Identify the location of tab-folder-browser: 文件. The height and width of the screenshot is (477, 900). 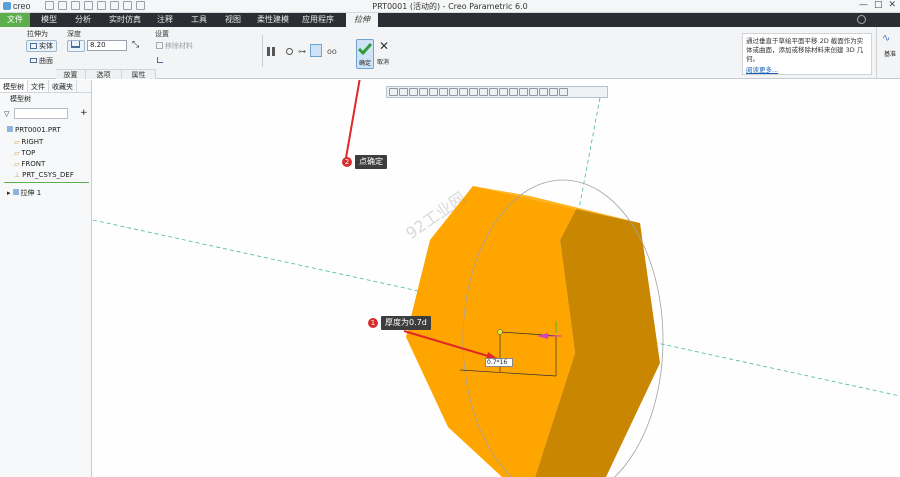
(38, 86).